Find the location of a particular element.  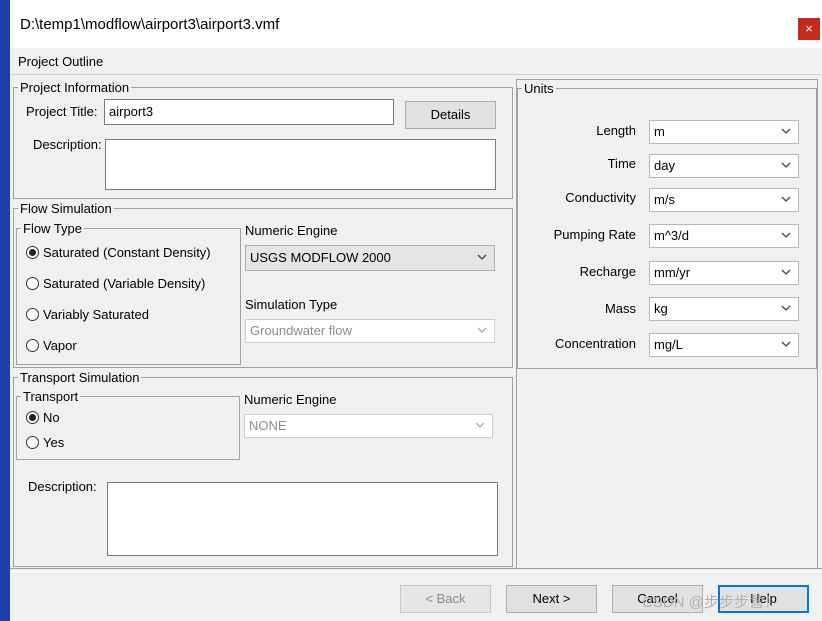

details-button: Details is located at coordinates (450, 115).